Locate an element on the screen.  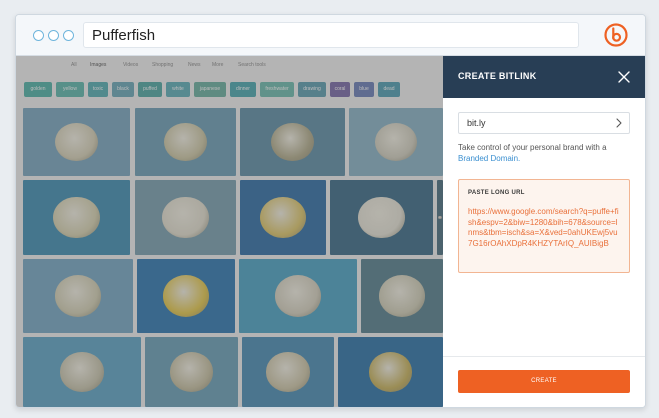
domain-value: bit.ly is located at coordinates (476, 123).